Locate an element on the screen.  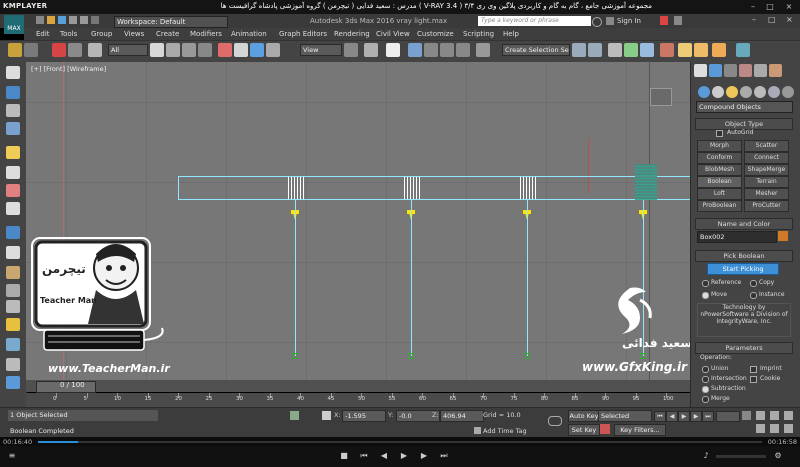
align-icon is located at coordinates (595, 50).